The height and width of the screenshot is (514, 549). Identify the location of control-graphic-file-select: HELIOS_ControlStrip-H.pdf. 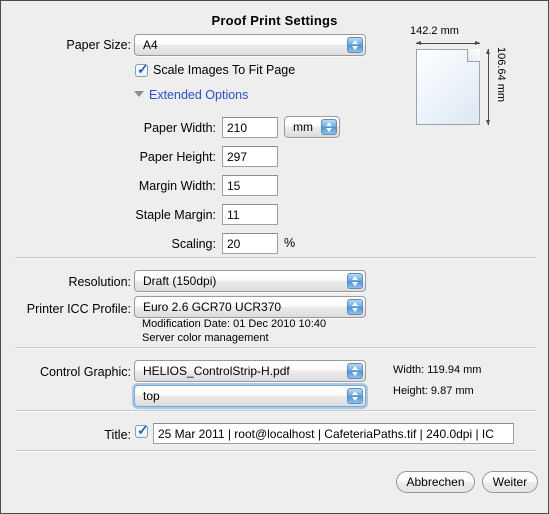
(250, 371).